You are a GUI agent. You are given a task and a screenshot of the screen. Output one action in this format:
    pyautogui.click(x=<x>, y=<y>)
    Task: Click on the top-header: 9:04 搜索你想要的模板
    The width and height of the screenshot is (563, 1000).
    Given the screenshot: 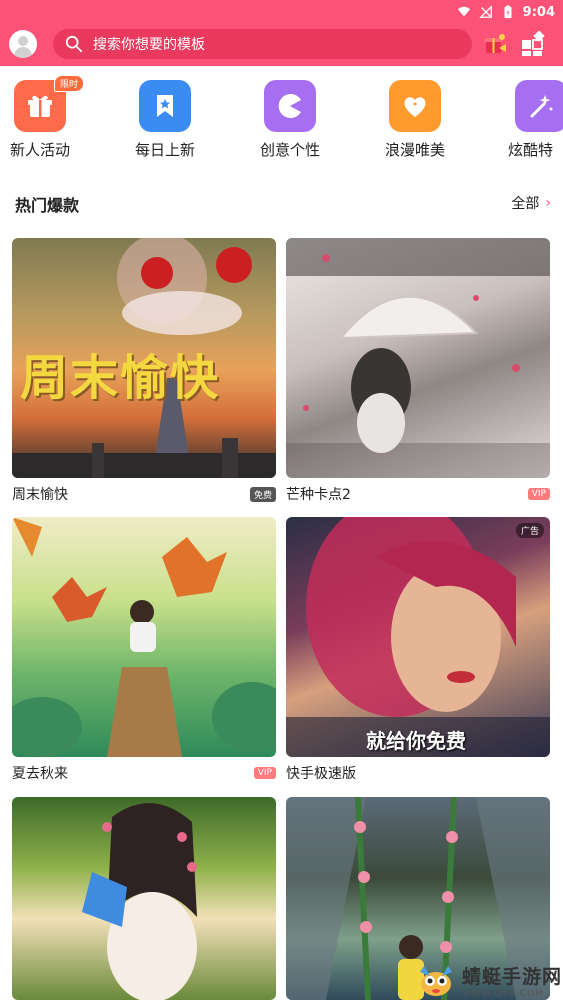 What is the action you would take?
    pyautogui.click(x=281, y=33)
    